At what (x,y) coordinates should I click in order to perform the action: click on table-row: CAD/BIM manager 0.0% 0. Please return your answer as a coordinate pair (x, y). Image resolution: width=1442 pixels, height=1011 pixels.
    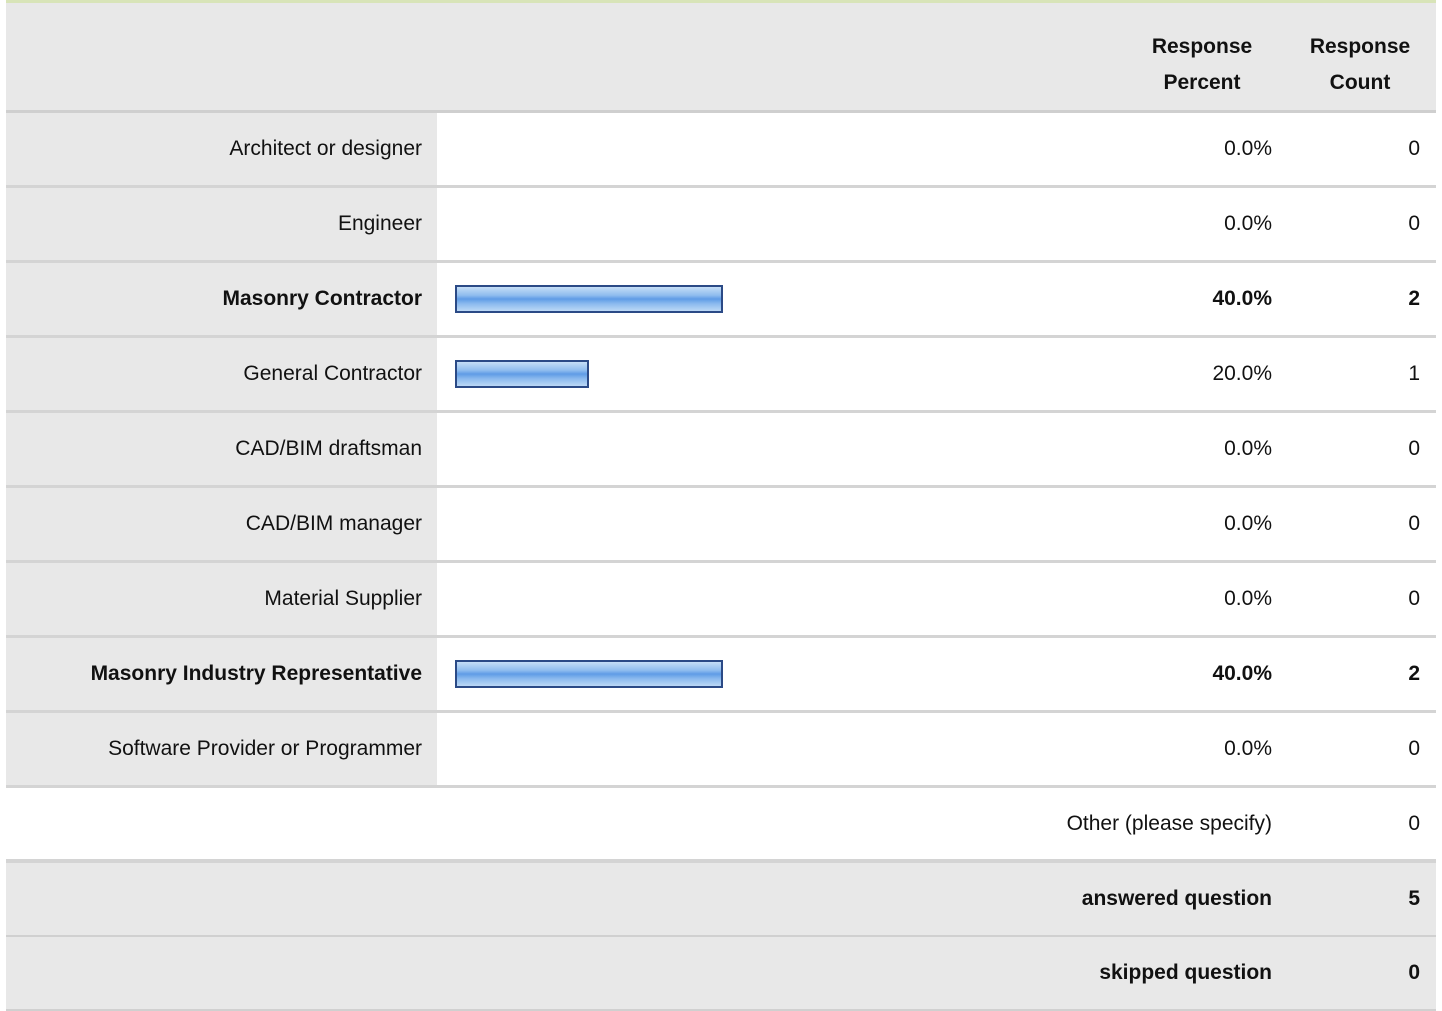
    Looking at the image, I should click on (721, 525).